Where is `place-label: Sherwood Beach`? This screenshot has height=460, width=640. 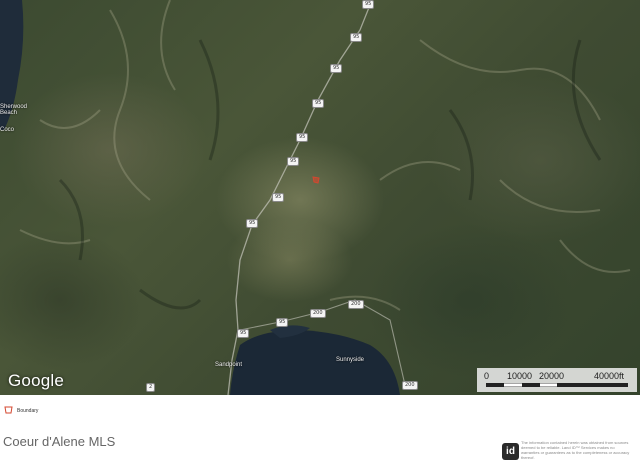 place-label: Sherwood Beach is located at coordinates (14, 110).